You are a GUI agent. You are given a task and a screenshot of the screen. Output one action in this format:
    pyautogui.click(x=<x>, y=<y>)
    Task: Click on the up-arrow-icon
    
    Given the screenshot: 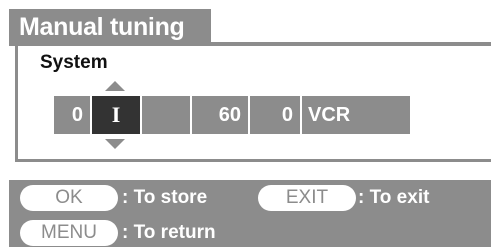 What is the action you would take?
    pyautogui.click(x=115, y=86)
    